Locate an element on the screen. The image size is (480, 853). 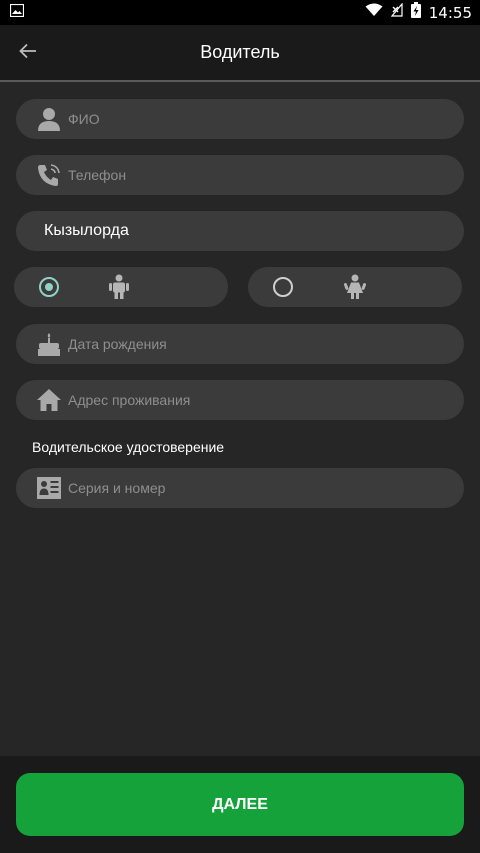
back-button is located at coordinates (28, 53).